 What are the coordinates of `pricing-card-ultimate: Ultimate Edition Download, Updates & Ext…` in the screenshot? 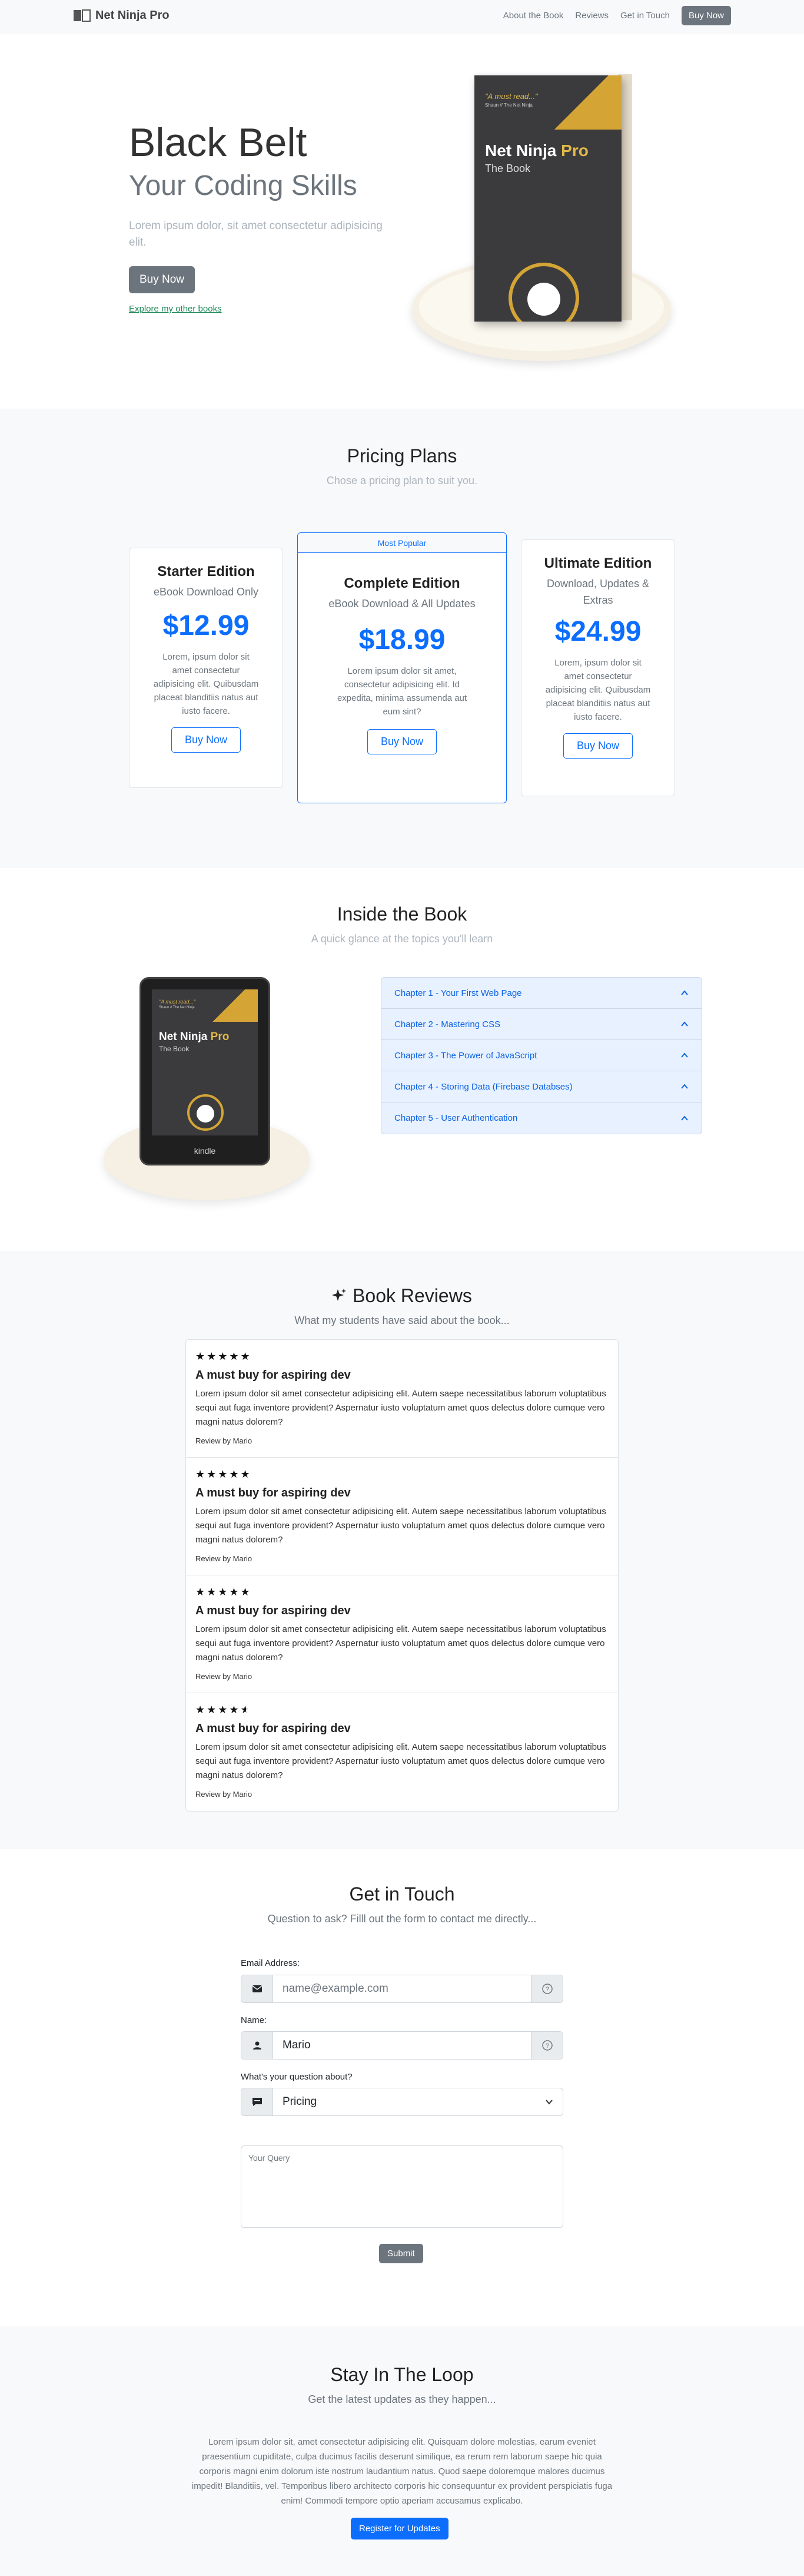 It's located at (598, 667).